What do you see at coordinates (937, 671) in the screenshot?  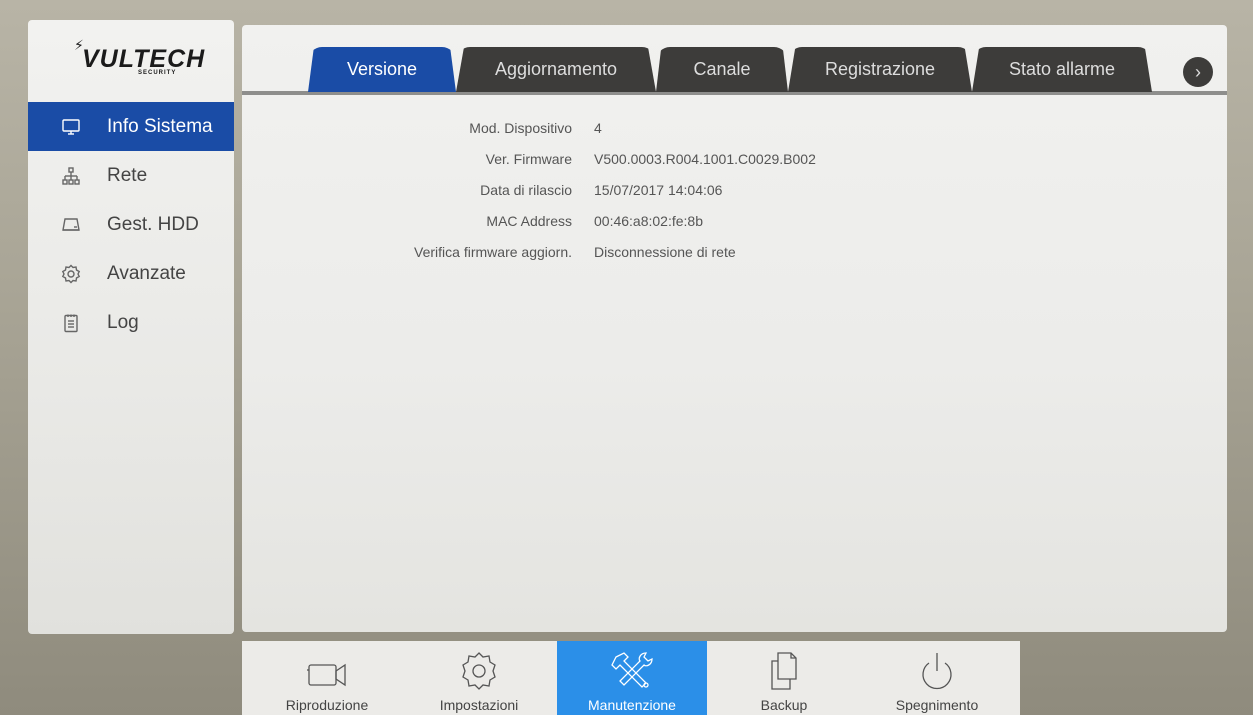 I see `power-icon` at bounding box center [937, 671].